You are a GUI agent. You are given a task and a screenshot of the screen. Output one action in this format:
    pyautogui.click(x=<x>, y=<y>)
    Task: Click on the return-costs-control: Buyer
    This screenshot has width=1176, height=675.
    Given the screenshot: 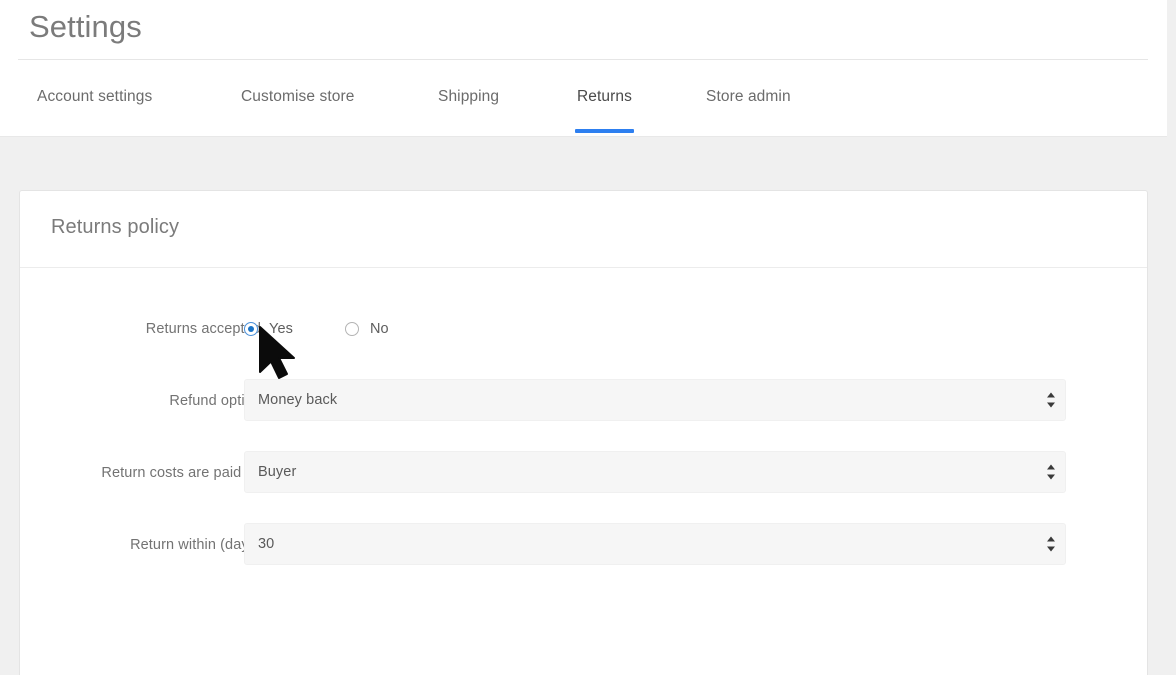 What is the action you would take?
    pyautogui.click(x=655, y=473)
    